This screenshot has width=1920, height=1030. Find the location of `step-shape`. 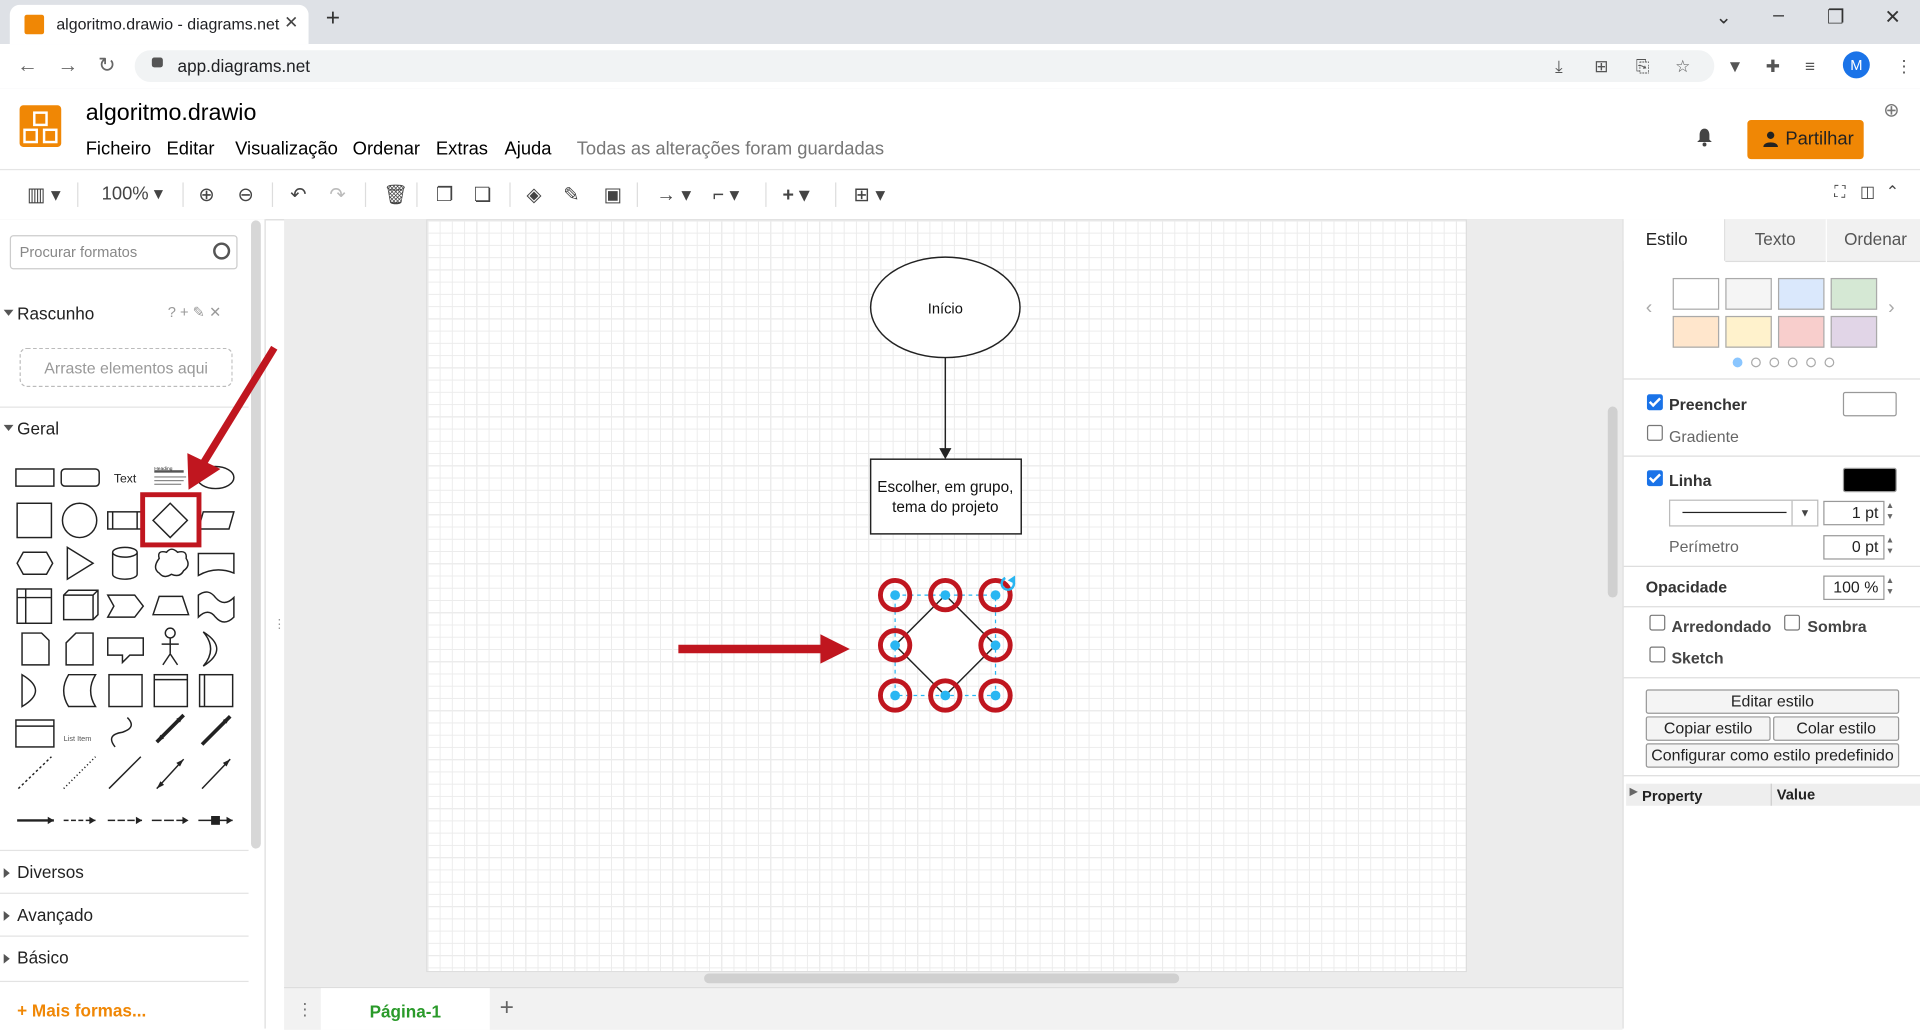

step-shape is located at coordinates (125, 606).